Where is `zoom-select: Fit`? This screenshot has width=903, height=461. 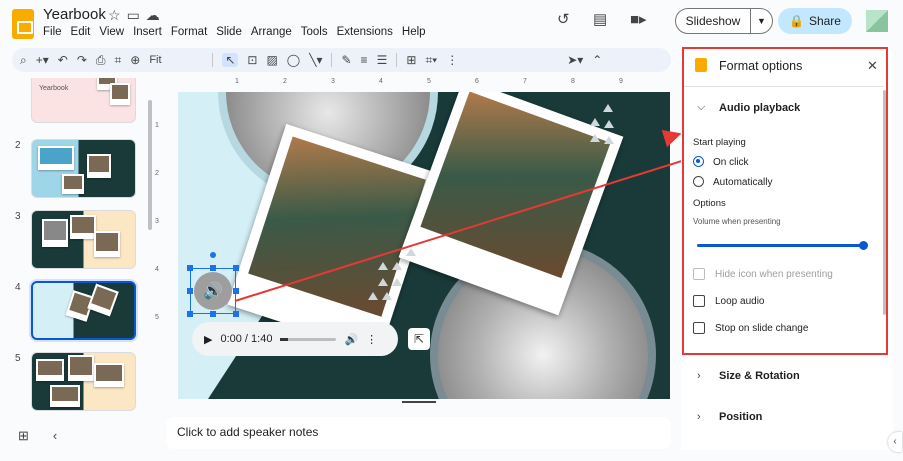 zoom-select: Fit is located at coordinates (176, 60).